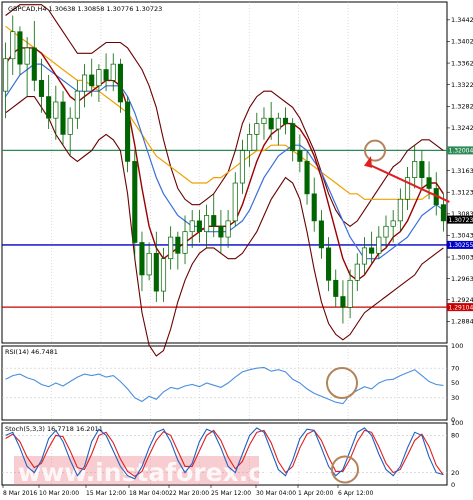 The image size is (473, 500). I want to click on rsi-tick-label: 30, so click(455, 398).